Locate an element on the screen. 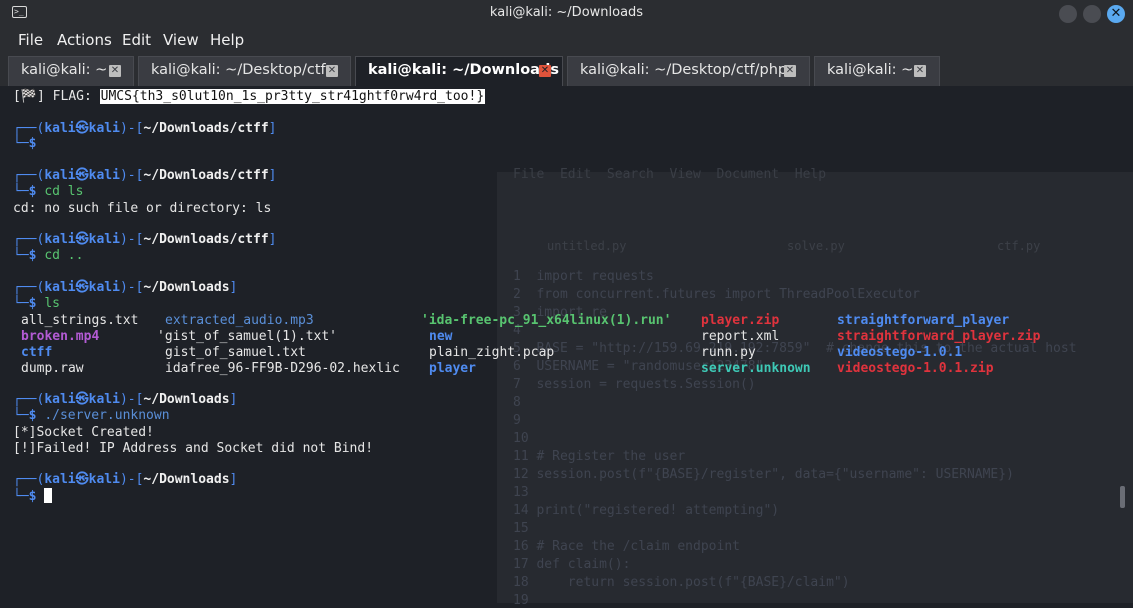 The height and width of the screenshot is (608, 1133). tab-label: kali@kali: ~/Desktop/ctf is located at coordinates (238, 70).